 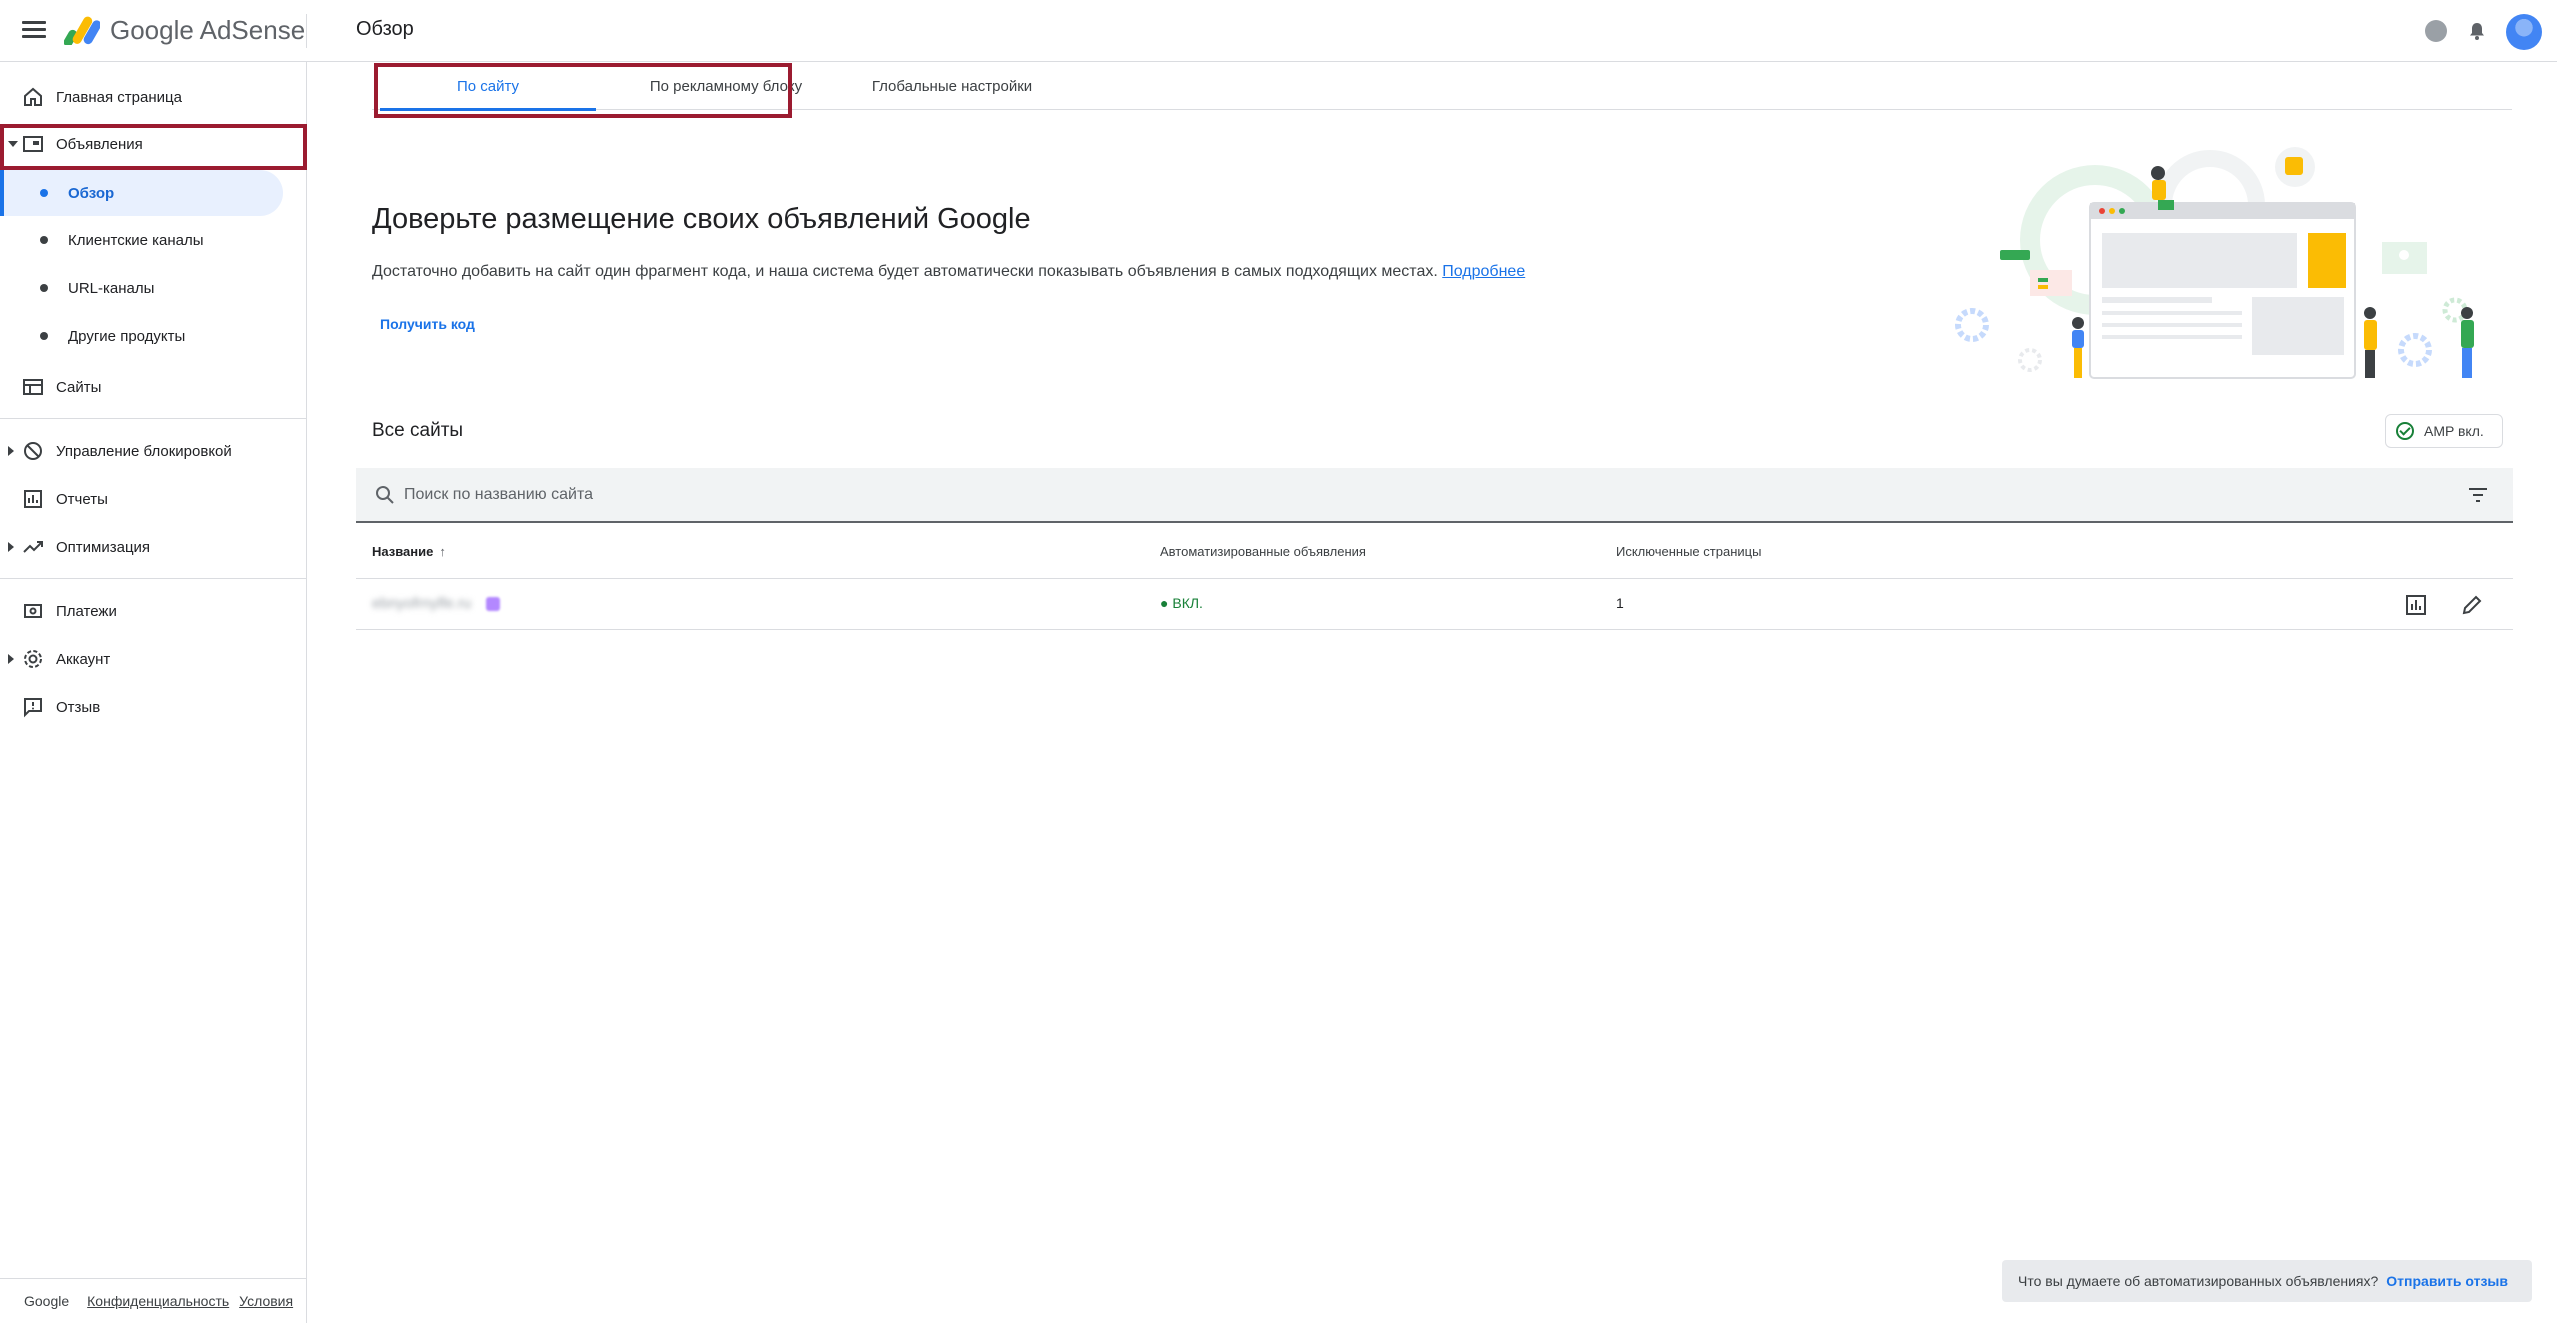 I want to click on payments-icon, so click(x=33, y=611).